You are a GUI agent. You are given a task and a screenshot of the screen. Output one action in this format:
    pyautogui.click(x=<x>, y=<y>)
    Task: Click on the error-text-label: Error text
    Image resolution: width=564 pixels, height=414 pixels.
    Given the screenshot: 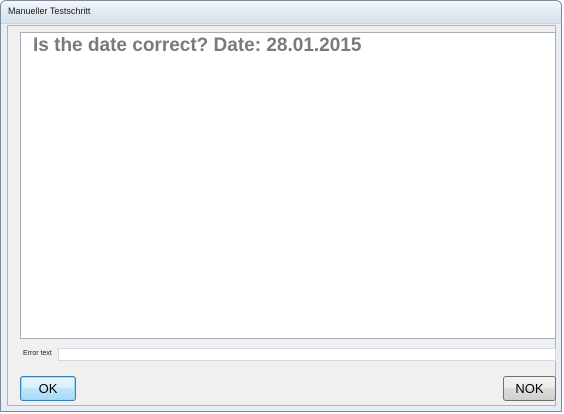 What is the action you would take?
    pyautogui.click(x=37, y=353)
    